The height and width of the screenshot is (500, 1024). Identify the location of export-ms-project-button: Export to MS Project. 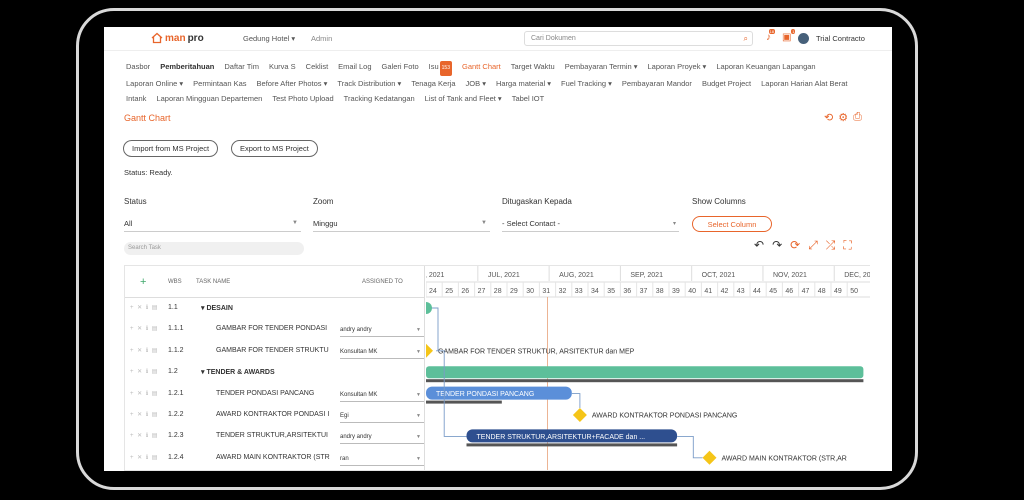
(274, 148).